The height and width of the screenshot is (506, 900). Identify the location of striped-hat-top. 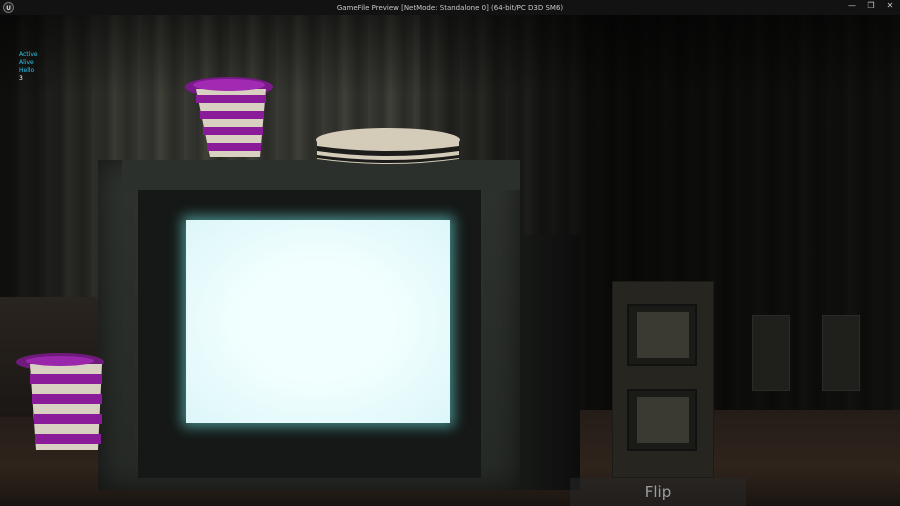
(229, 118).